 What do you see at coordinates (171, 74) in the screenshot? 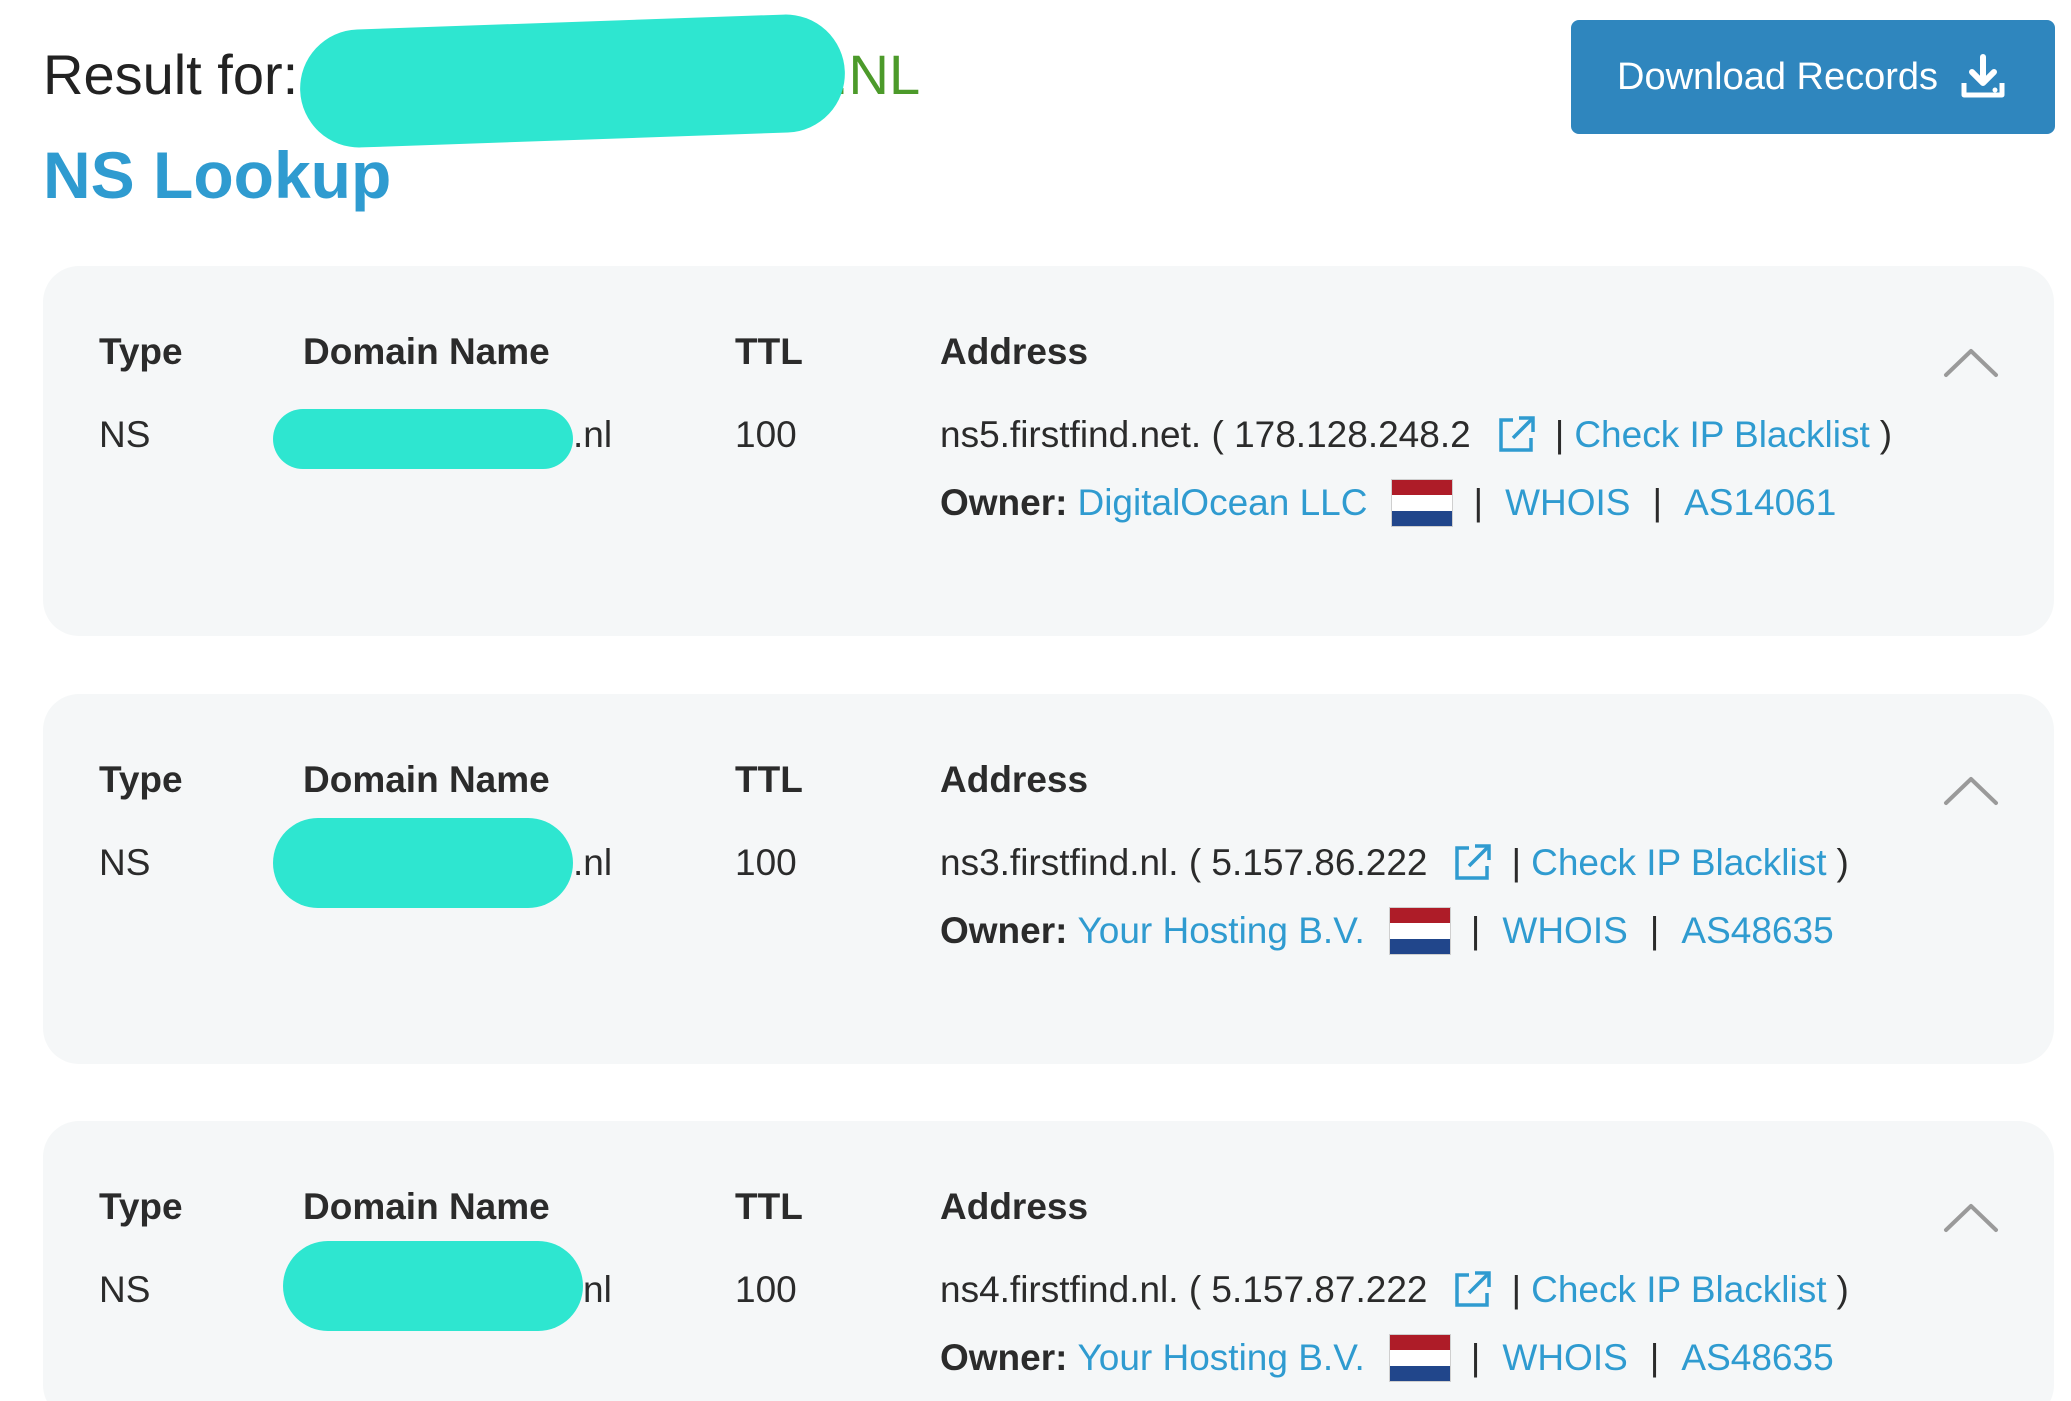
I see `result-label: Result for:` at bounding box center [171, 74].